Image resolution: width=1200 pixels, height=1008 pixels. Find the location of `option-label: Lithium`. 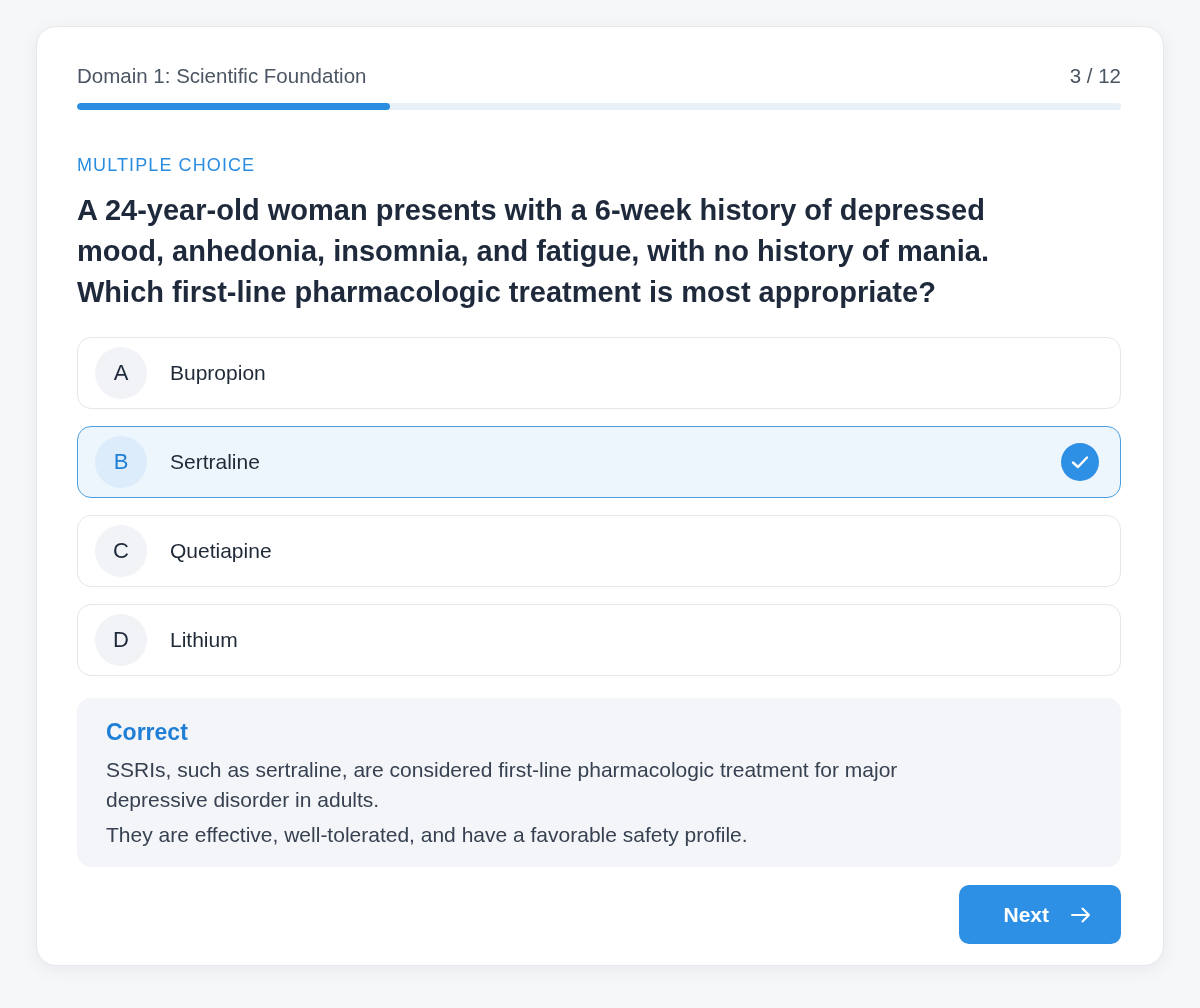

option-label: Lithium is located at coordinates (204, 640).